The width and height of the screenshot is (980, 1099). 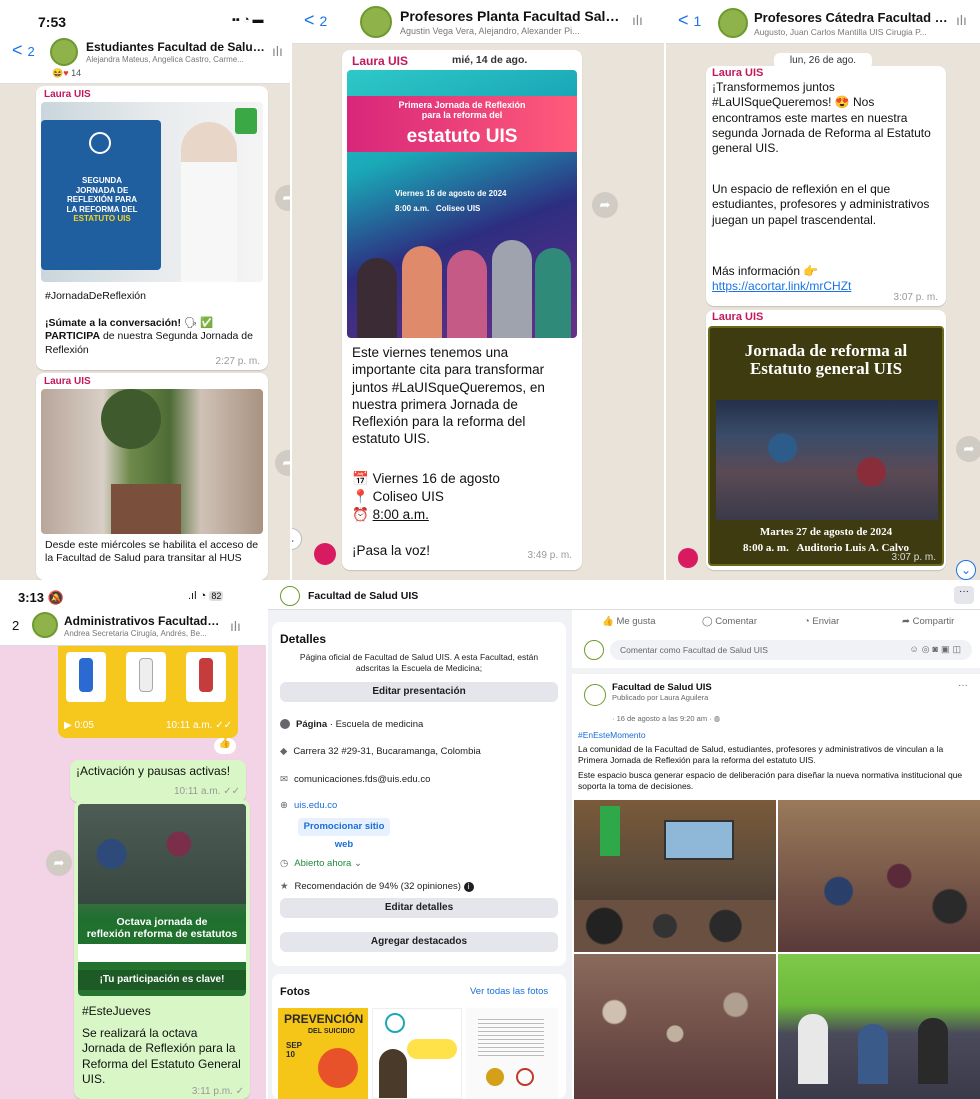 What do you see at coordinates (217, 1091) in the screenshot?
I see `message-time: 3:11 p.m. ✓` at bounding box center [217, 1091].